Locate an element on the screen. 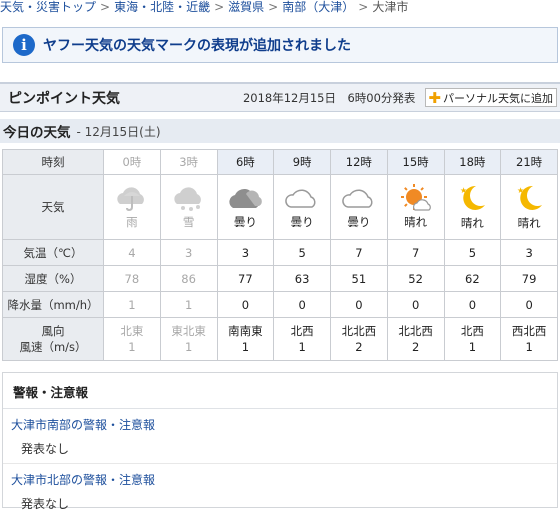  humidity-cell: 79 is located at coordinates (529, 278).